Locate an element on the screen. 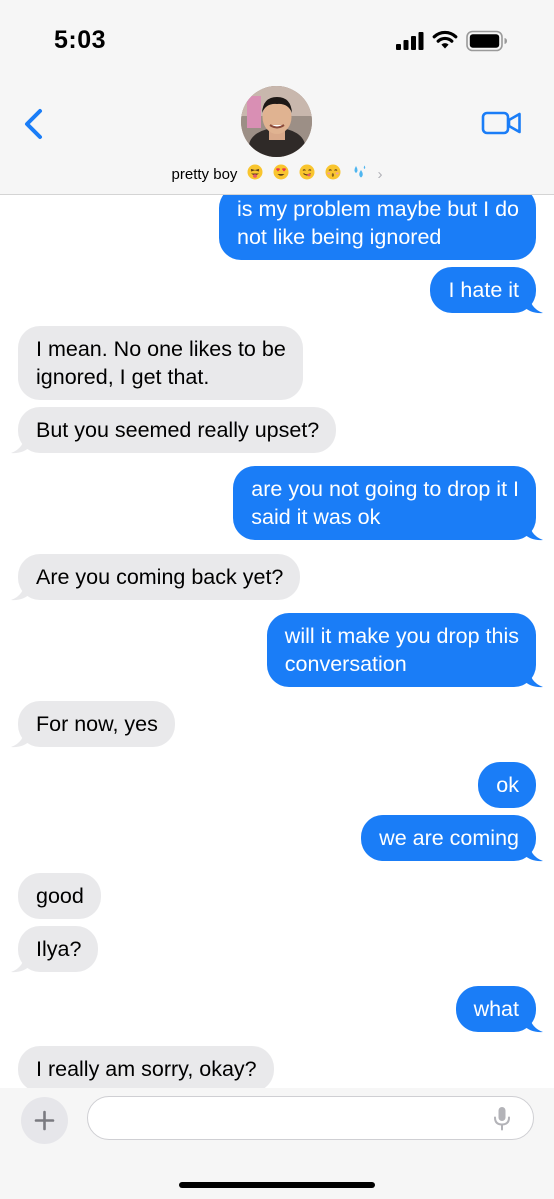  kissing-emoji-icon is located at coordinates (333, 172).